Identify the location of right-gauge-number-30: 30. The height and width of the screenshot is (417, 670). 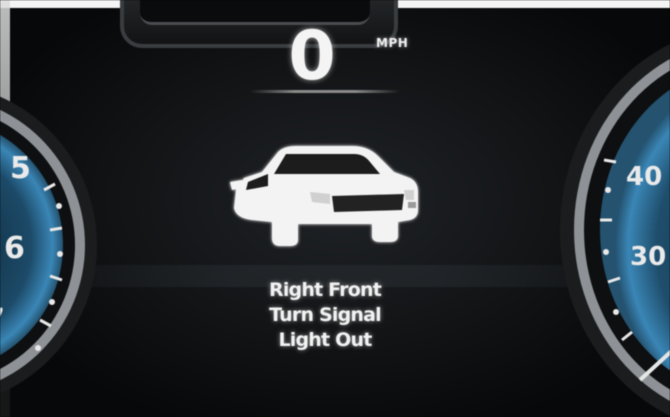
(648, 257).